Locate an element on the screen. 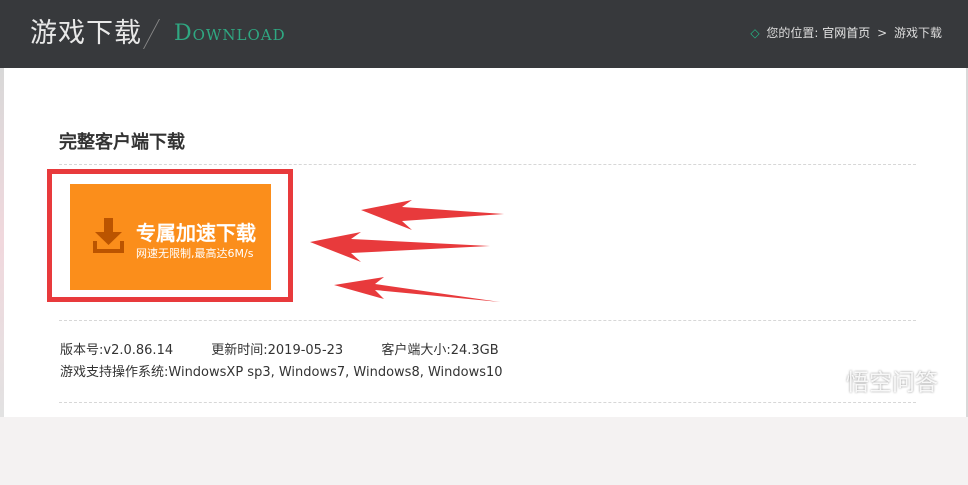 This screenshot has width=968, height=485. update-time-info: 更新时间:2019-05-23 is located at coordinates (277, 351).